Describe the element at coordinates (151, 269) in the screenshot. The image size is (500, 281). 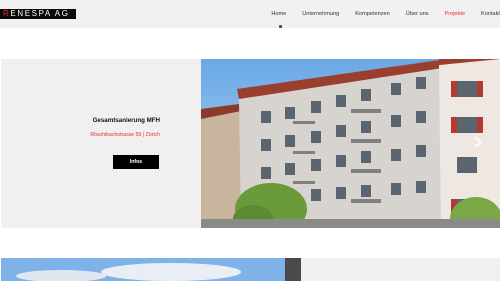
I see `project-photo-next` at that location.